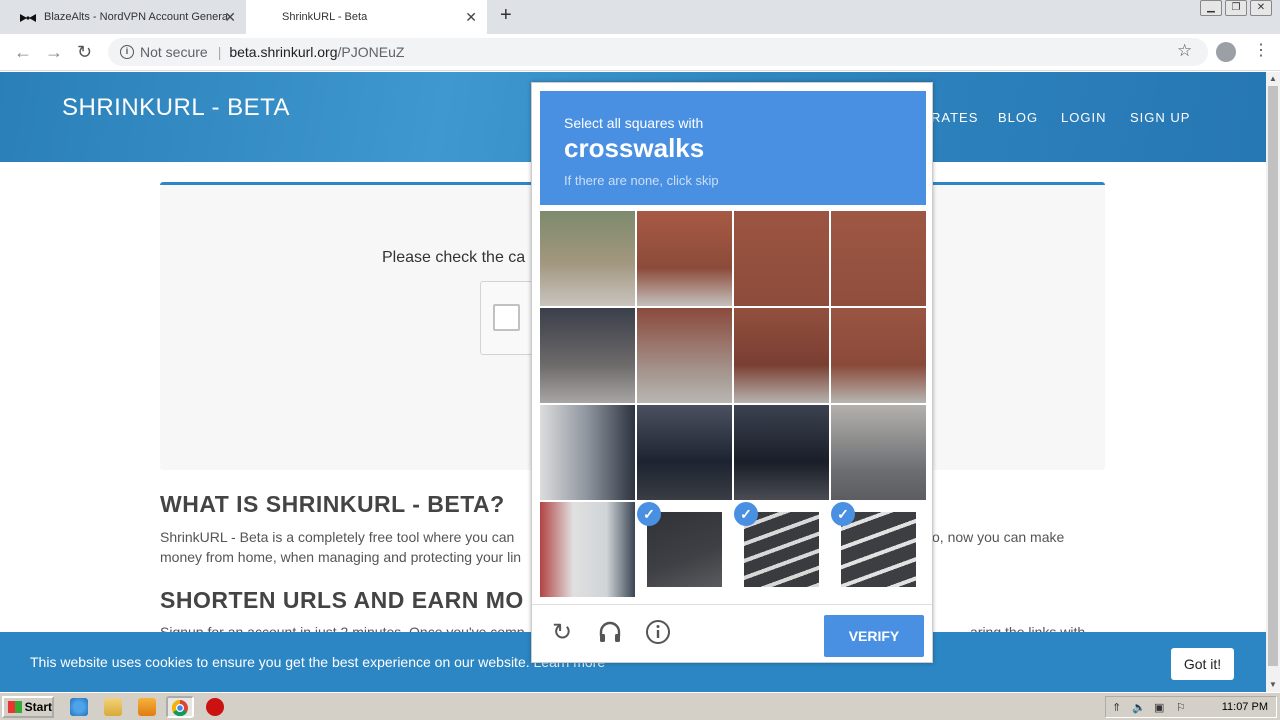  Describe the element at coordinates (1183, 707) in the screenshot. I see `flag-icon: ⚐` at that location.